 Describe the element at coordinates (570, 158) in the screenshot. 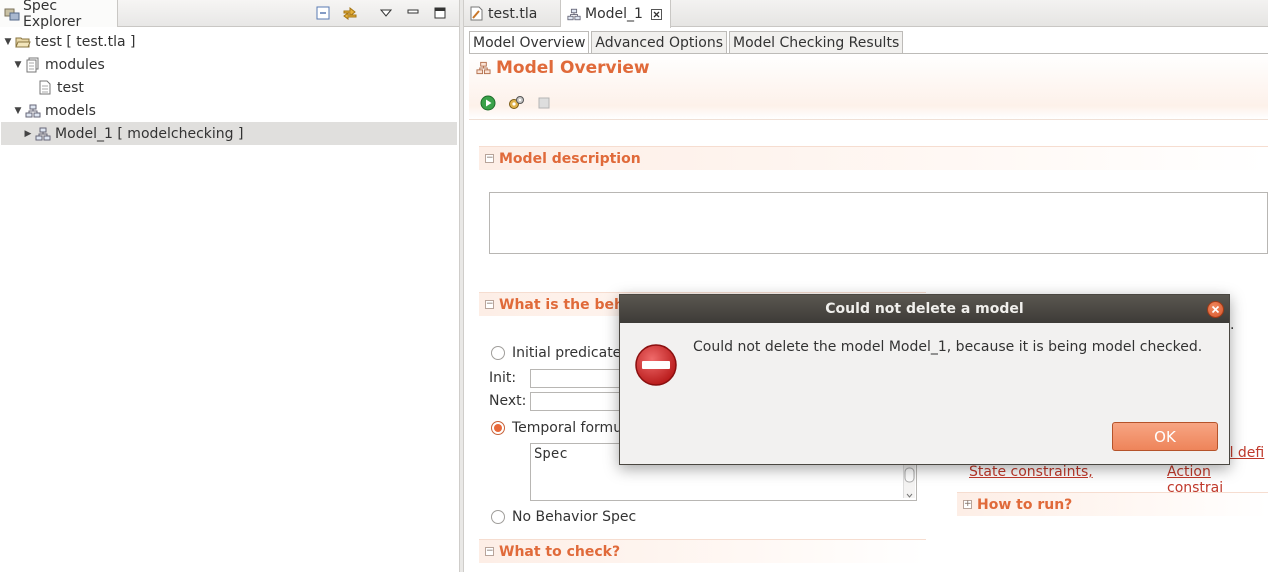

I see `section-title: Model description` at that location.